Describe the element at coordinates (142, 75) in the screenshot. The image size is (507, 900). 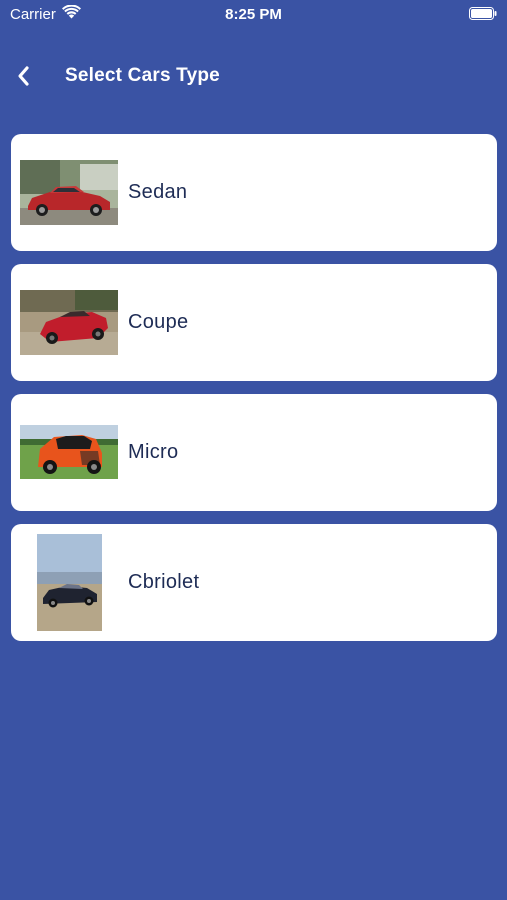
I see `page-title: Select Cars Type` at that location.